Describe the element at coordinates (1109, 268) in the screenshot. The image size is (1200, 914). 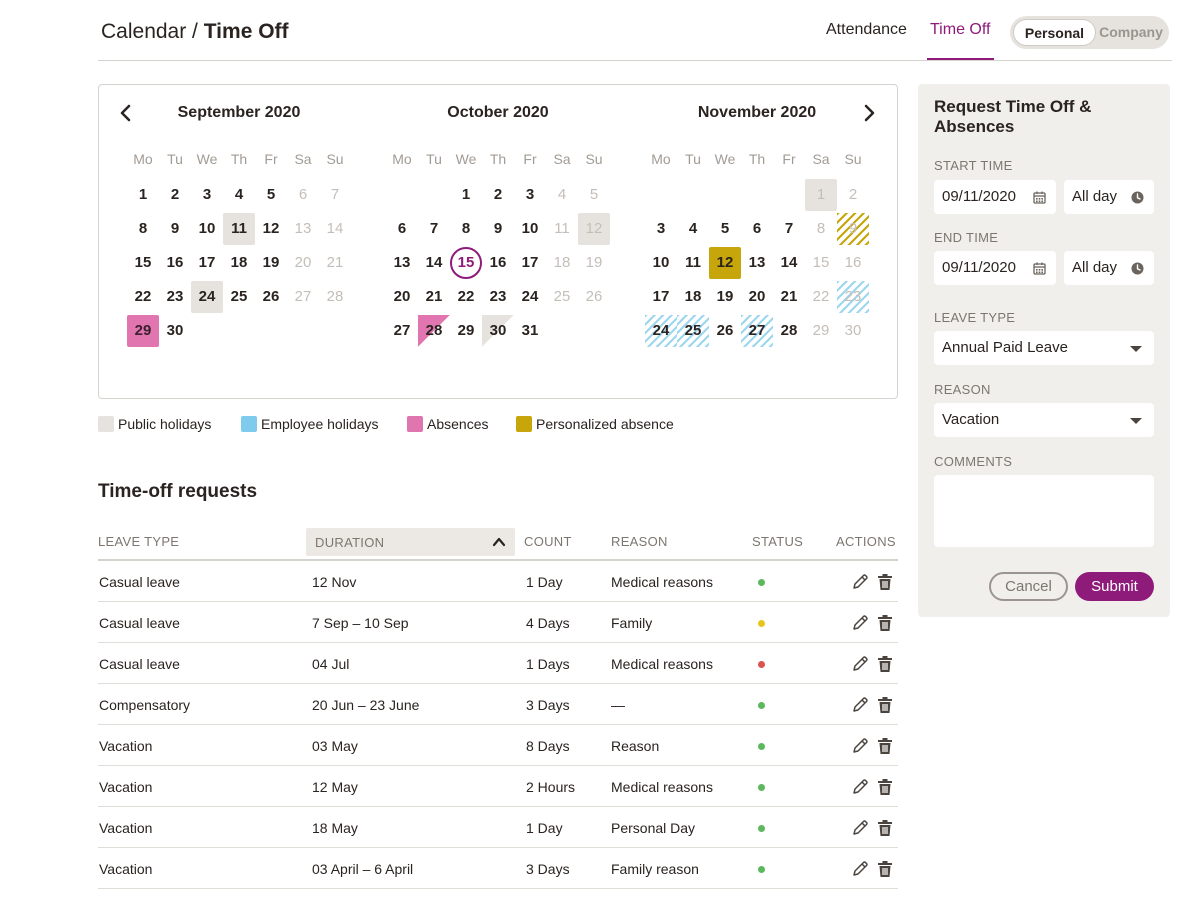
I see `end-period-field: All day` at that location.